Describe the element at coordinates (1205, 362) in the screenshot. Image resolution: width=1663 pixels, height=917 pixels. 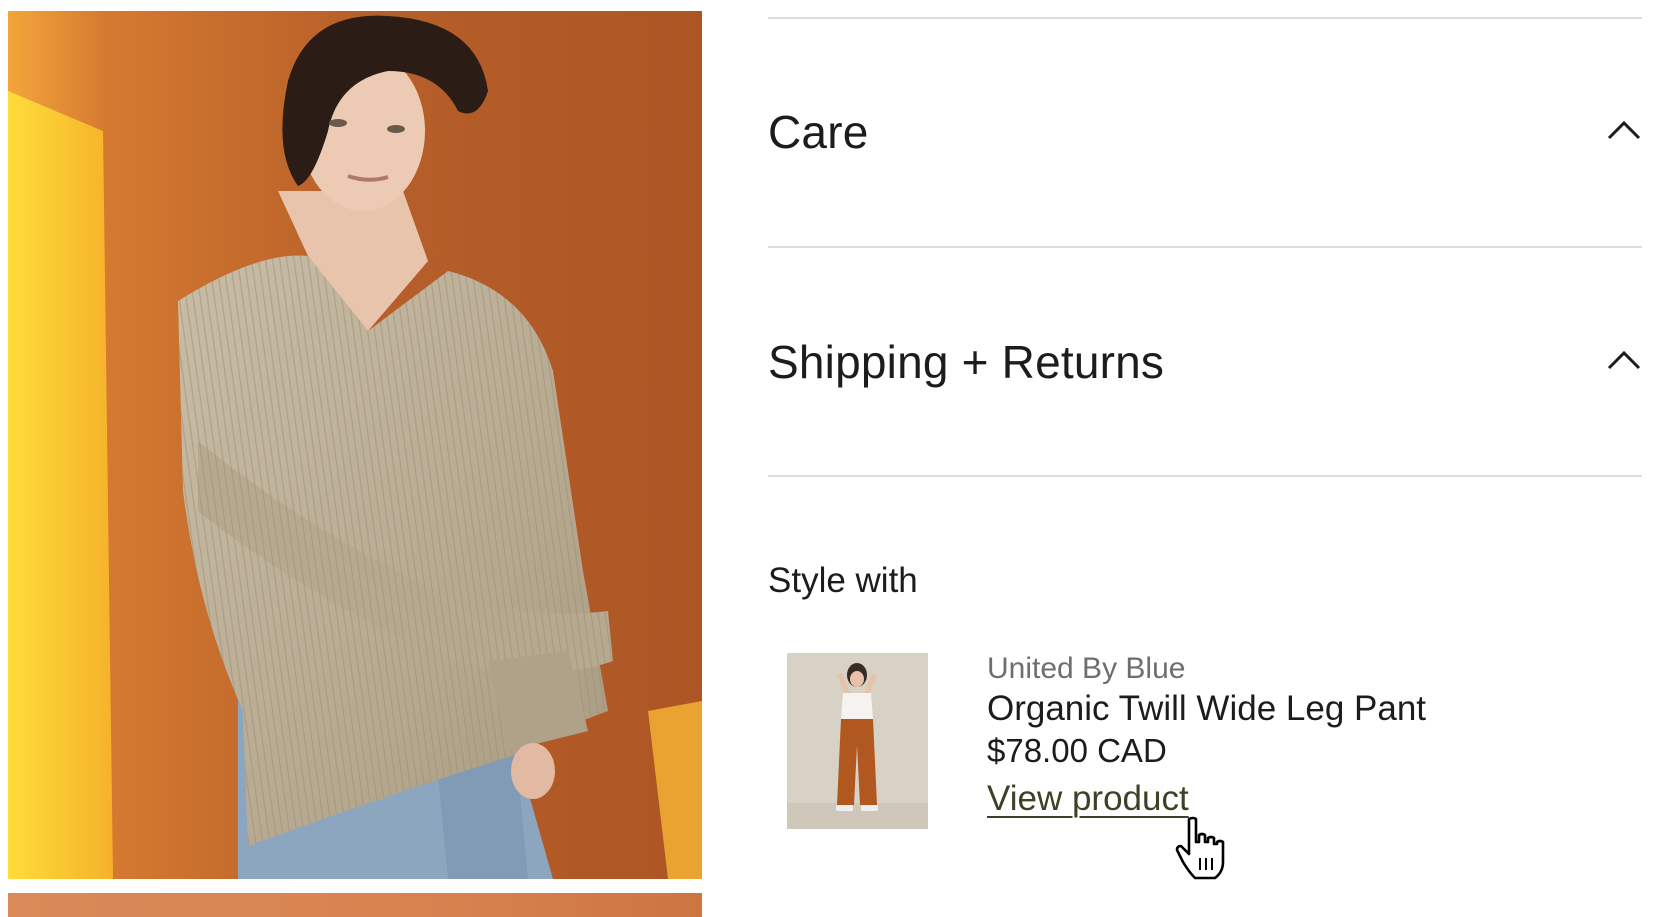
I see `accordion-shipping-returns: Shipping + Returns` at that location.